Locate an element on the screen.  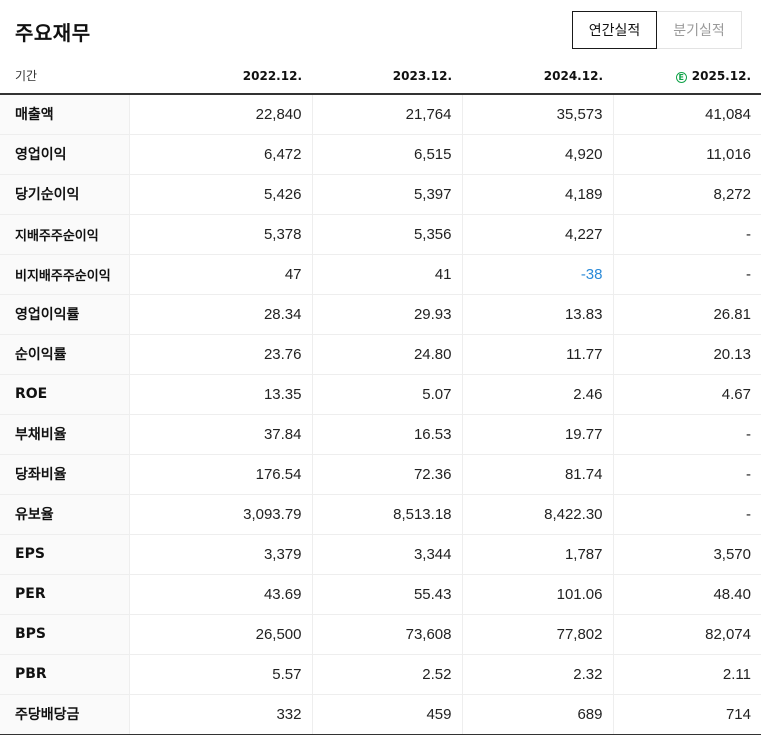
row-label: BPS is located at coordinates (64, 634).